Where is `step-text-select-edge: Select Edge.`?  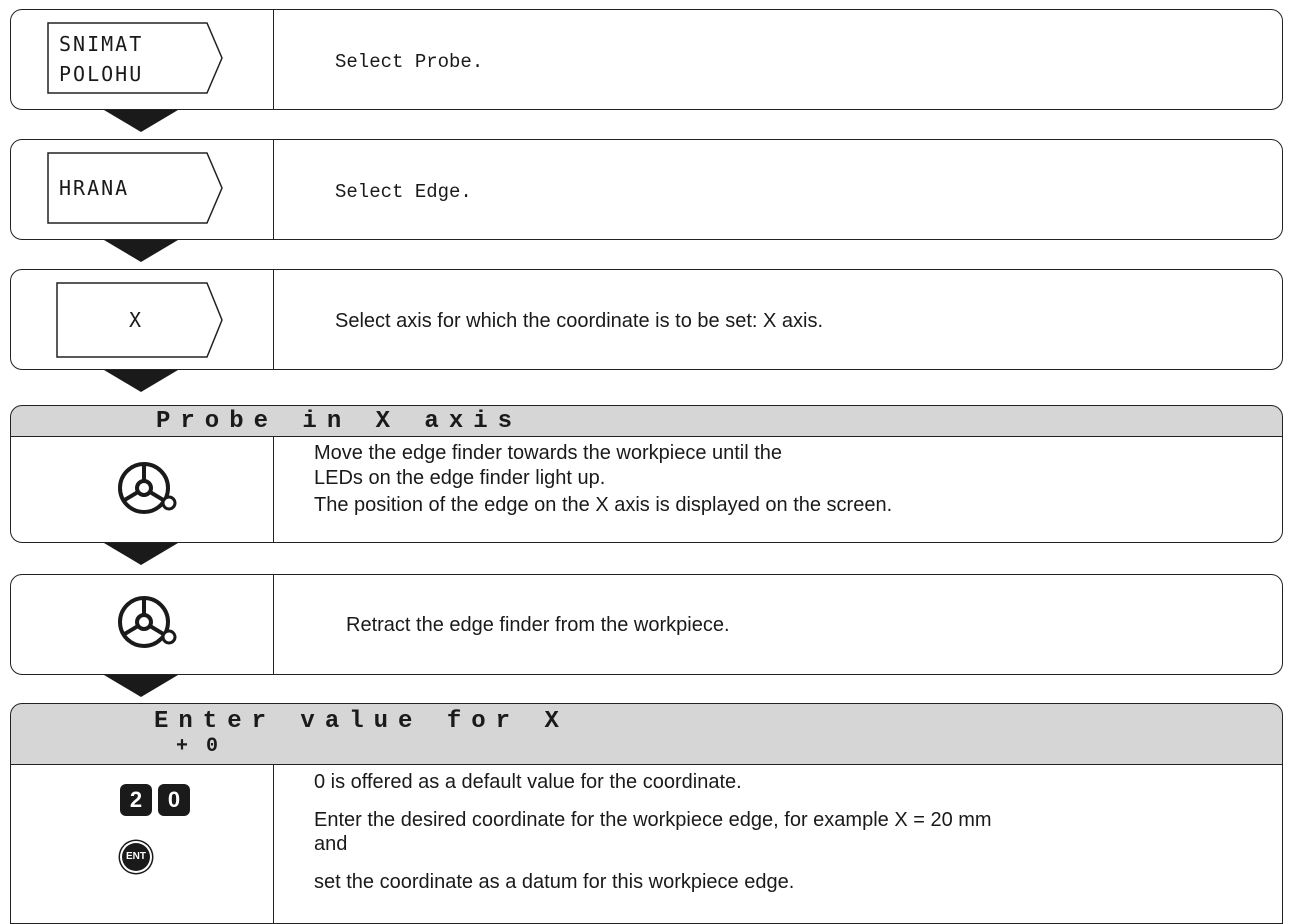
step-text-select-edge: Select Edge. is located at coordinates (403, 192).